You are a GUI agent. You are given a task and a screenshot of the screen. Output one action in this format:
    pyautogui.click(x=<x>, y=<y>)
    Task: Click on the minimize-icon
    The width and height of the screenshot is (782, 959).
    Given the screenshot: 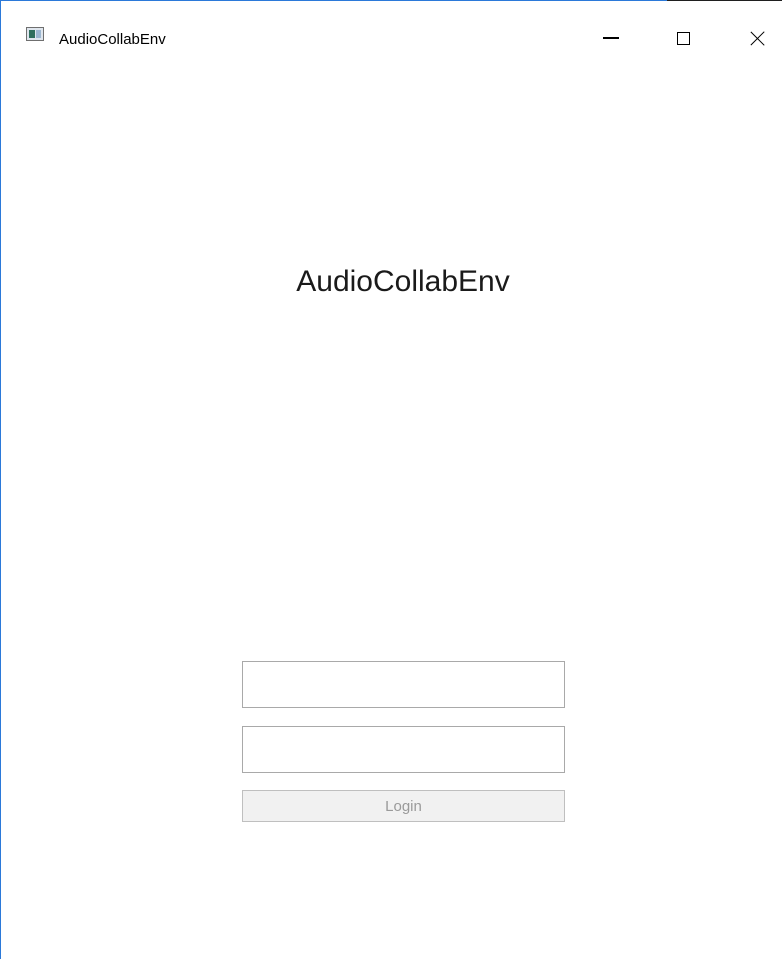 What is the action you would take?
    pyautogui.click(x=611, y=38)
    